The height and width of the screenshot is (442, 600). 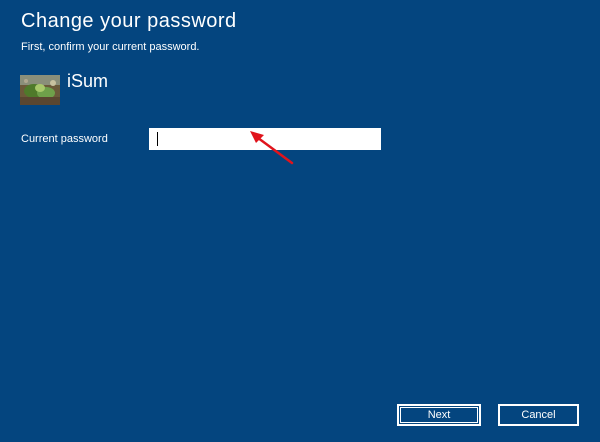 What do you see at coordinates (157, 139) in the screenshot?
I see `text-caret` at bounding box center [157, 139].